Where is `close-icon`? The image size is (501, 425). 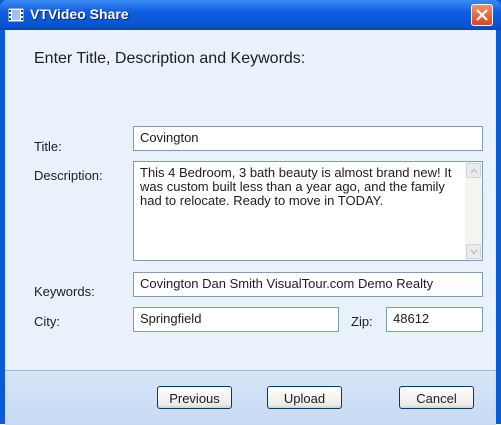 close-icon is located at coordinates (482, 15).